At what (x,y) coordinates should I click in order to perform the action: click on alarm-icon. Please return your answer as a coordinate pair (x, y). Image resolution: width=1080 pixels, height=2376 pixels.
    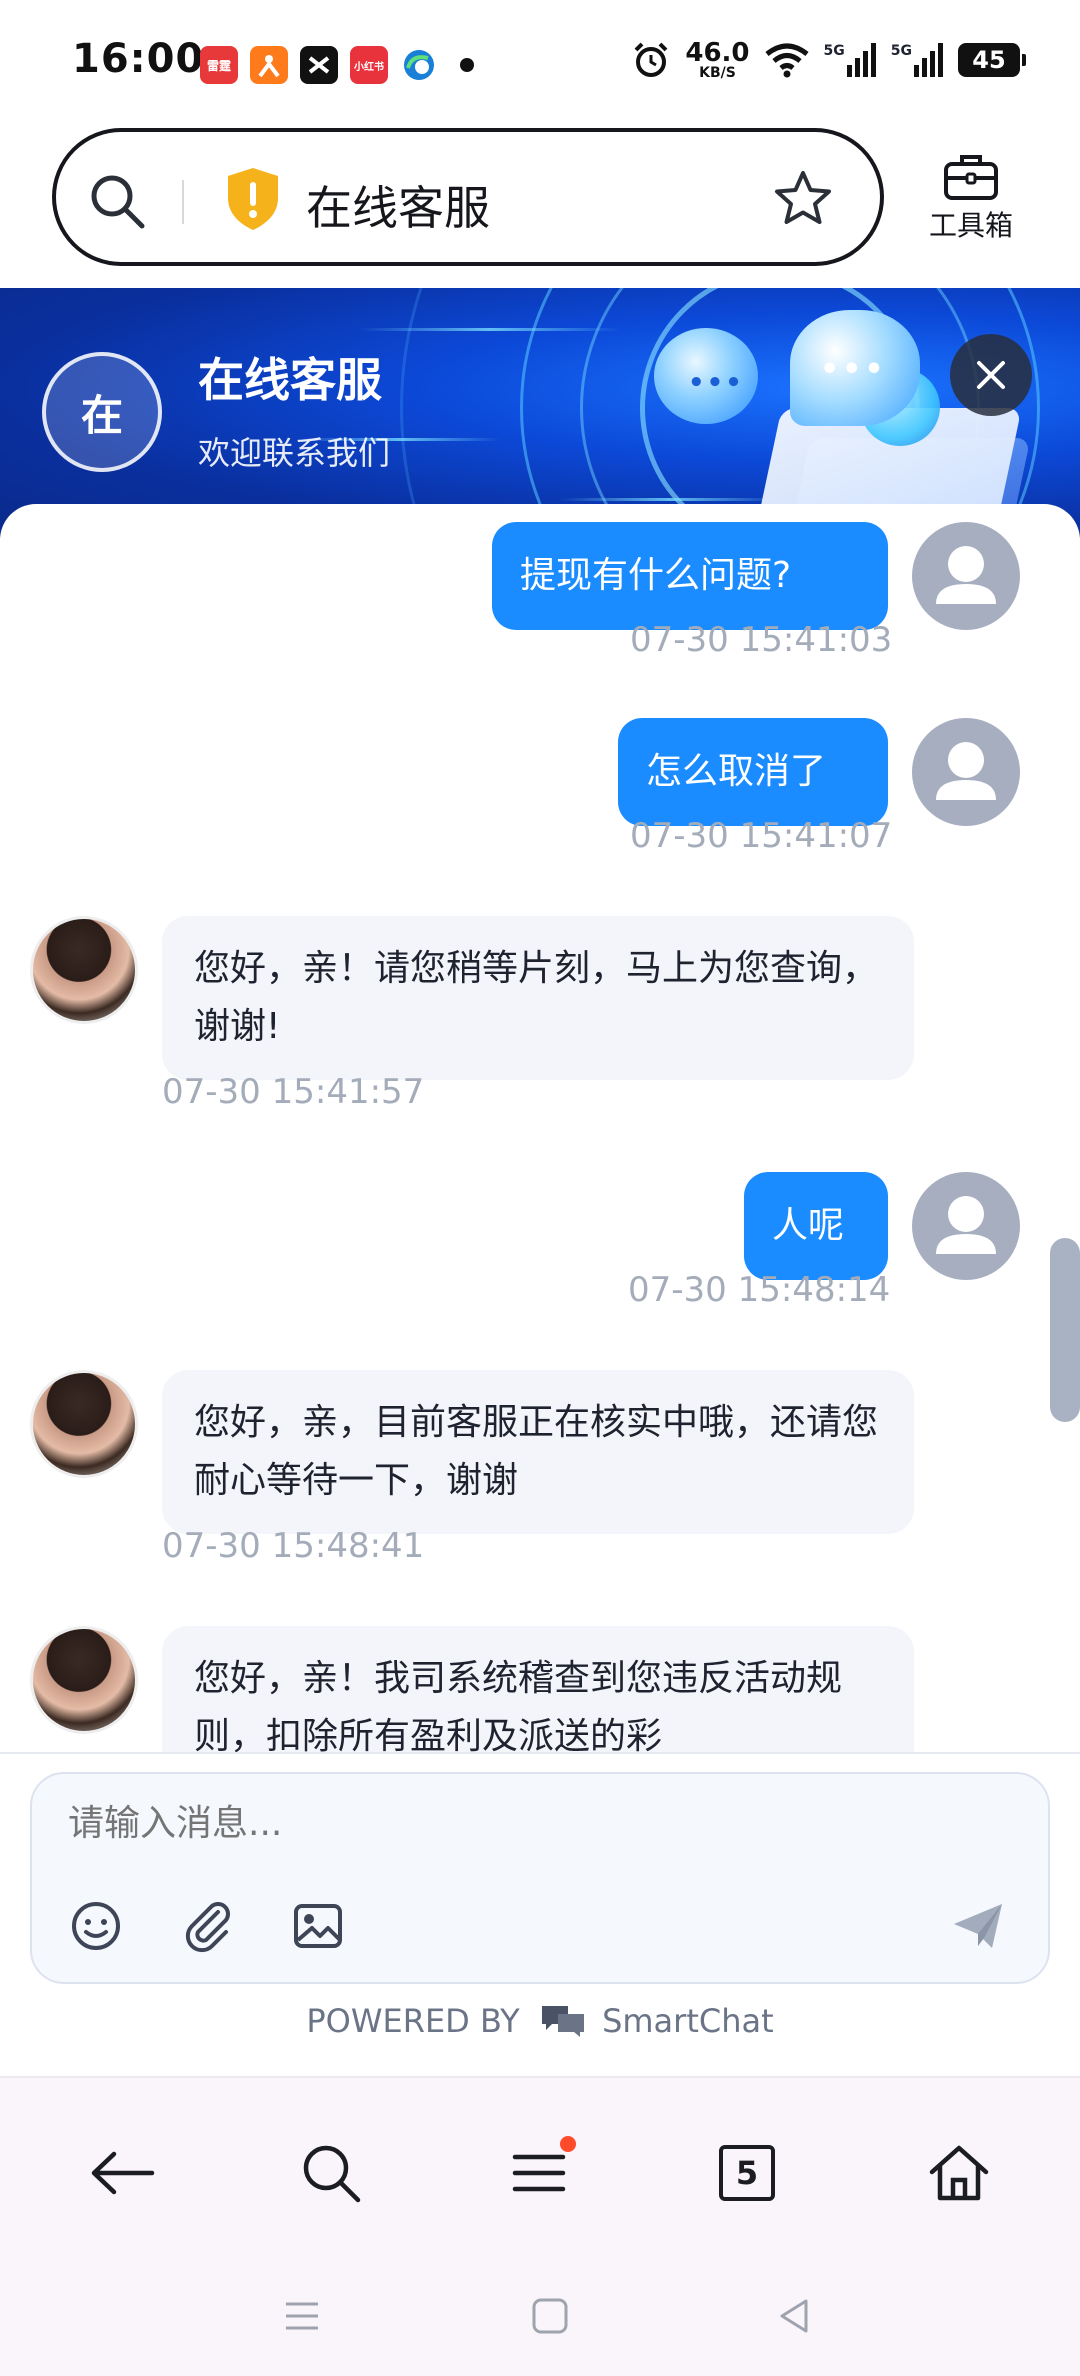
    Looking at the image, I should click on (651, 59).